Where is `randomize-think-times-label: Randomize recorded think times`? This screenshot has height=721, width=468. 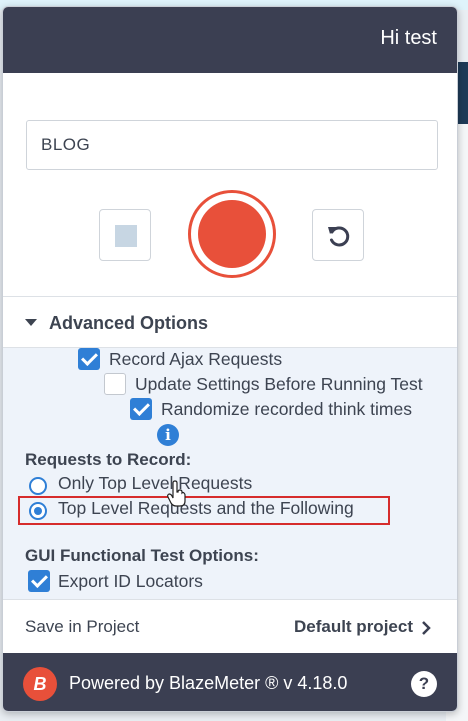 randomize-think-times-label: Randomize recorded think times is located at coordinates (286, 409).